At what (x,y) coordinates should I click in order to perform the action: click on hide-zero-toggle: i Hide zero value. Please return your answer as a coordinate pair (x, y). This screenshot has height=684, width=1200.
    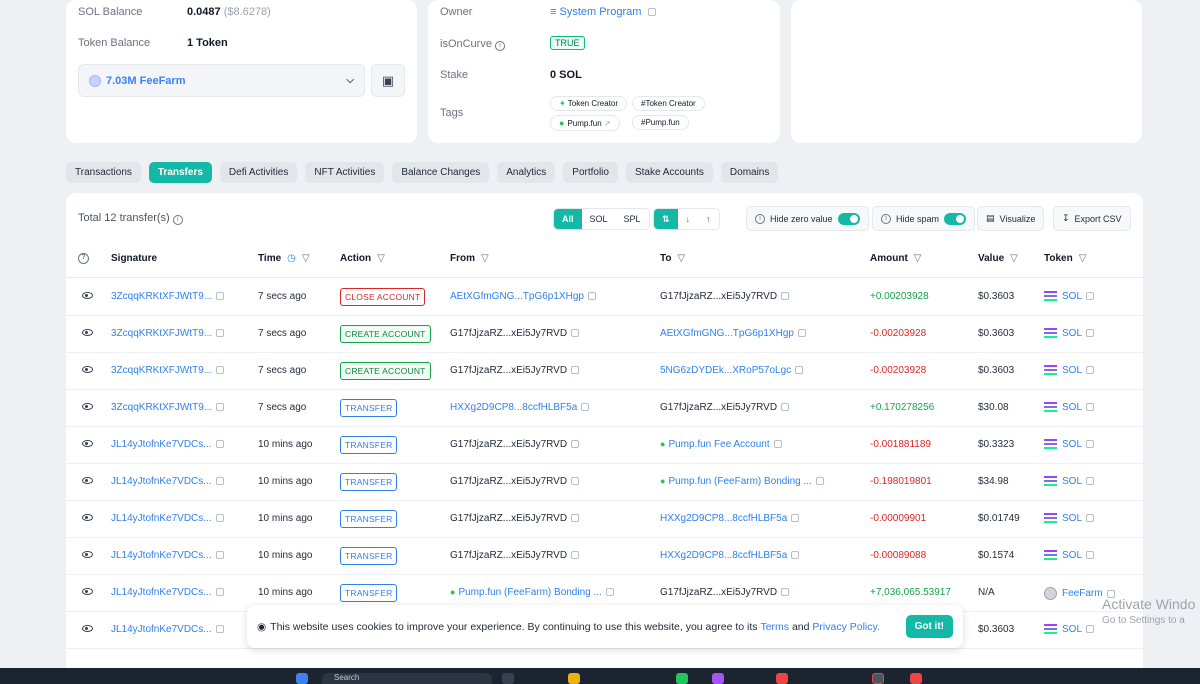
    Looking at the image, I should click on (807, 218).